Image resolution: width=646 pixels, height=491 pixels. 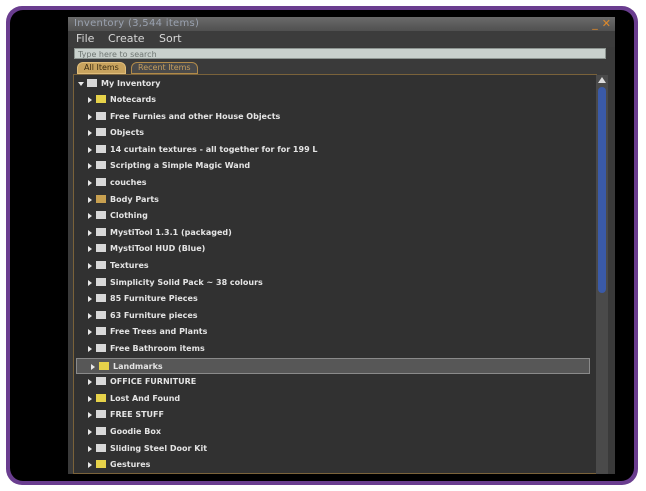 I want to click on tree-item-label: OFFICE FURNITURE, so click(x=153, y=382).